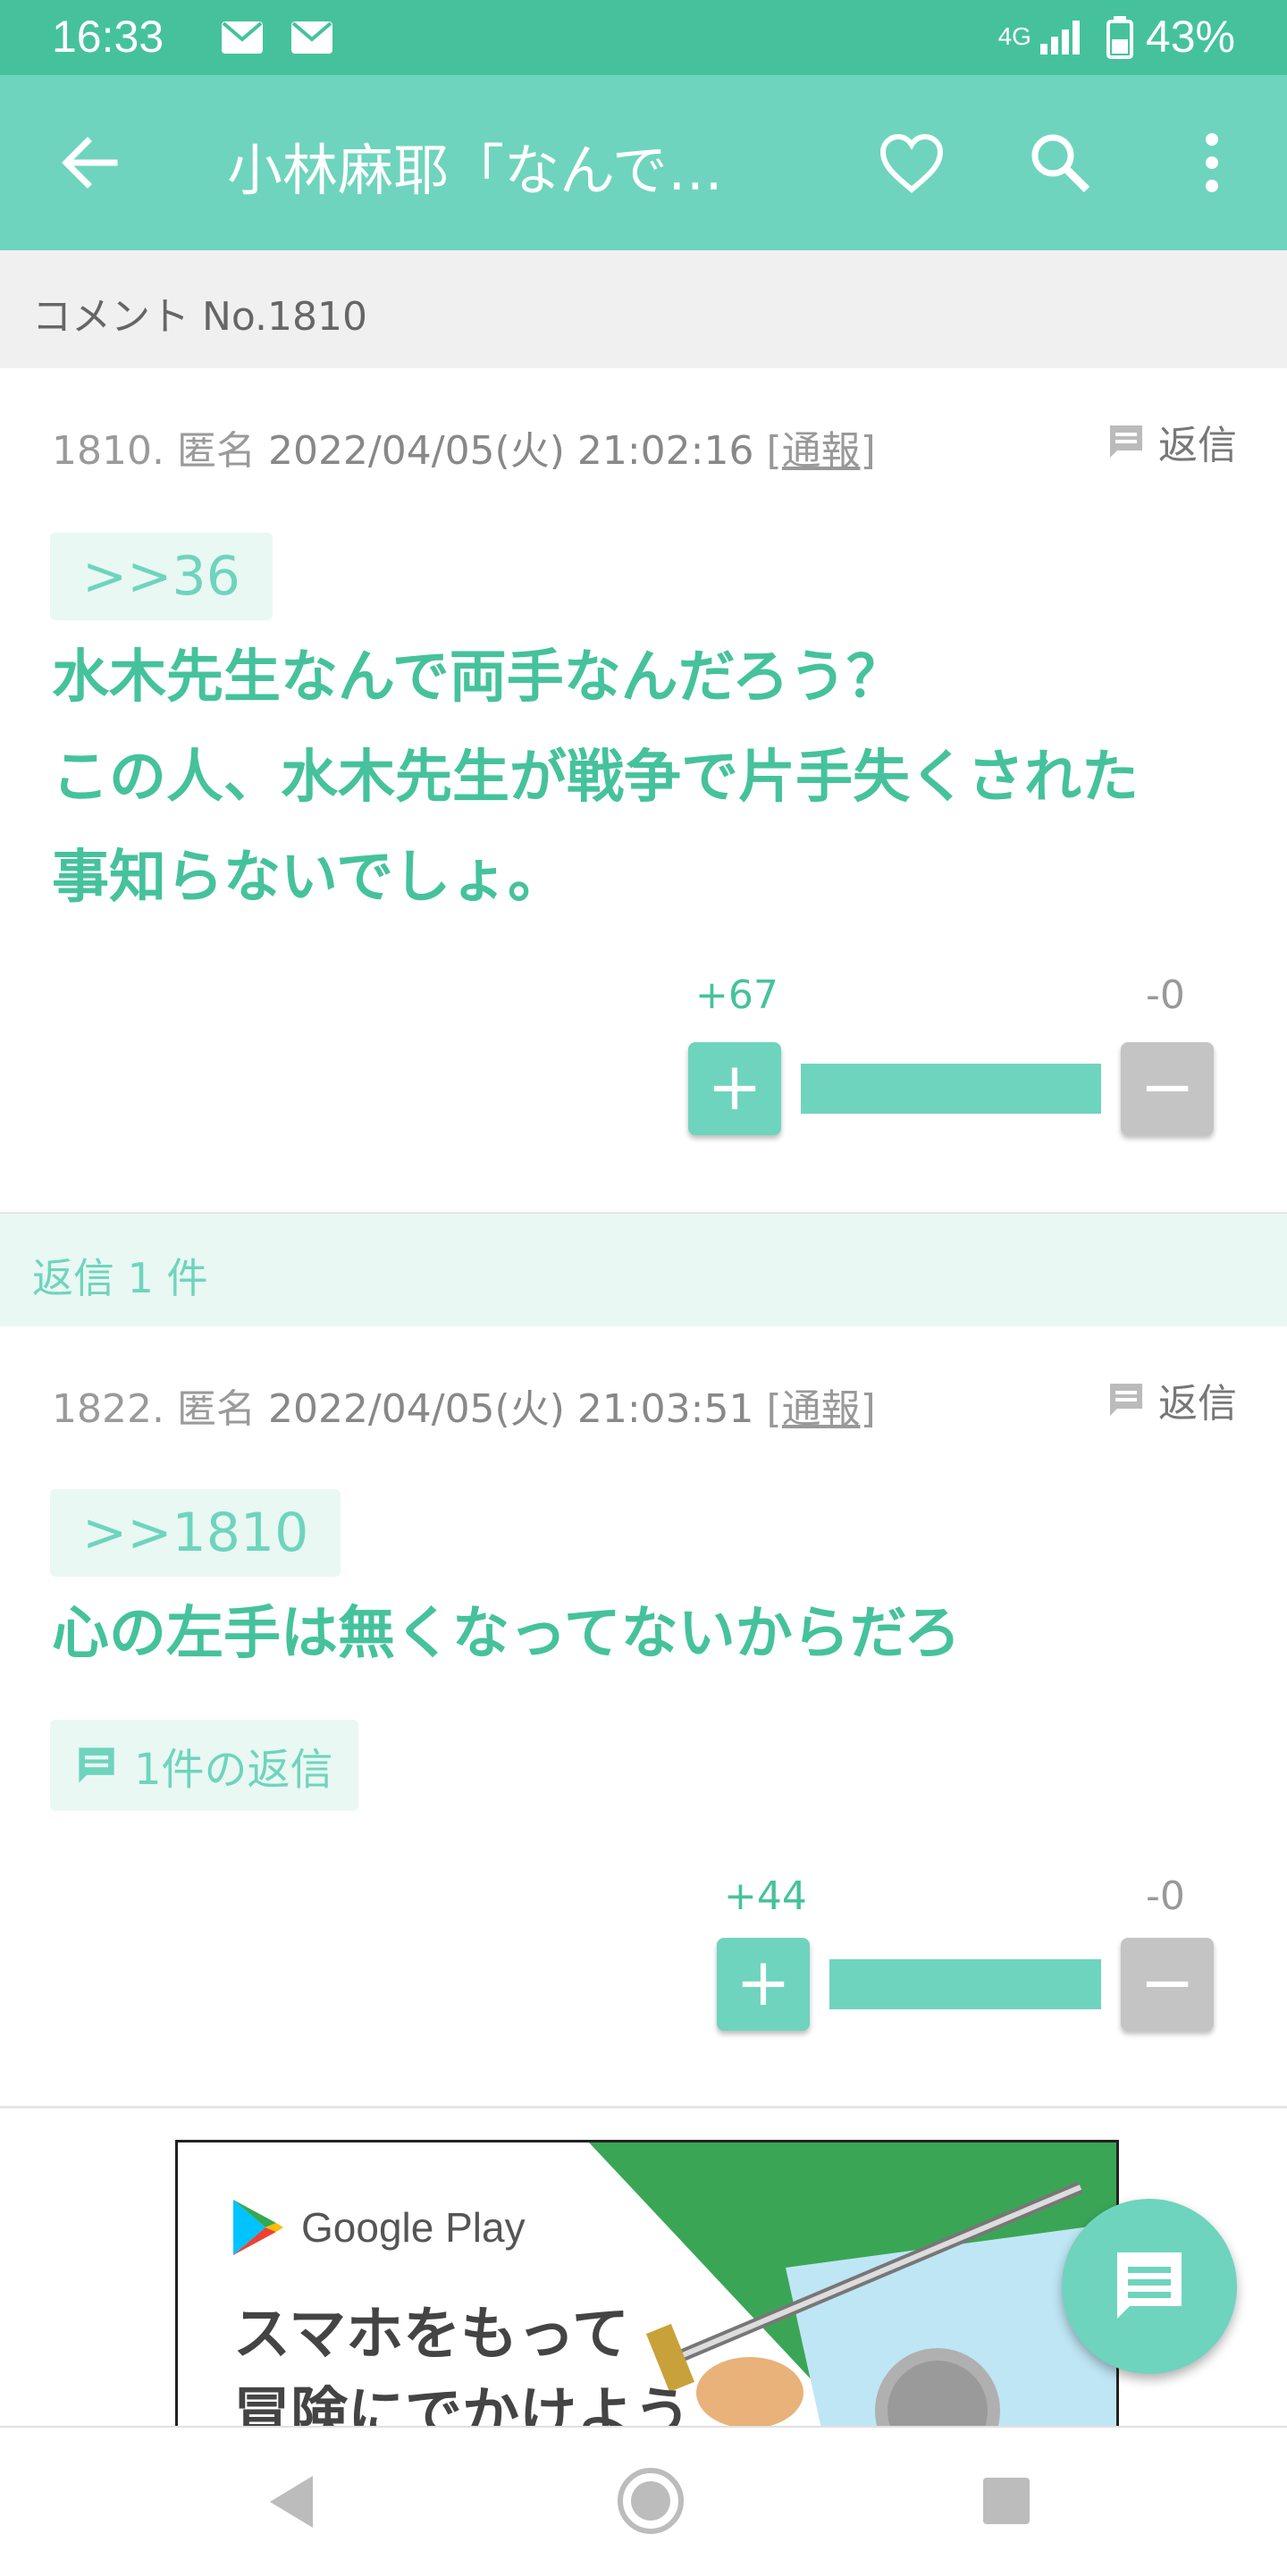 The image size is (1287, 2576). What do you see at coordinates (643, 37) in the screenshot?
I see `status-bar: 16:33 4G 43%` at bounding box center [643, 37].